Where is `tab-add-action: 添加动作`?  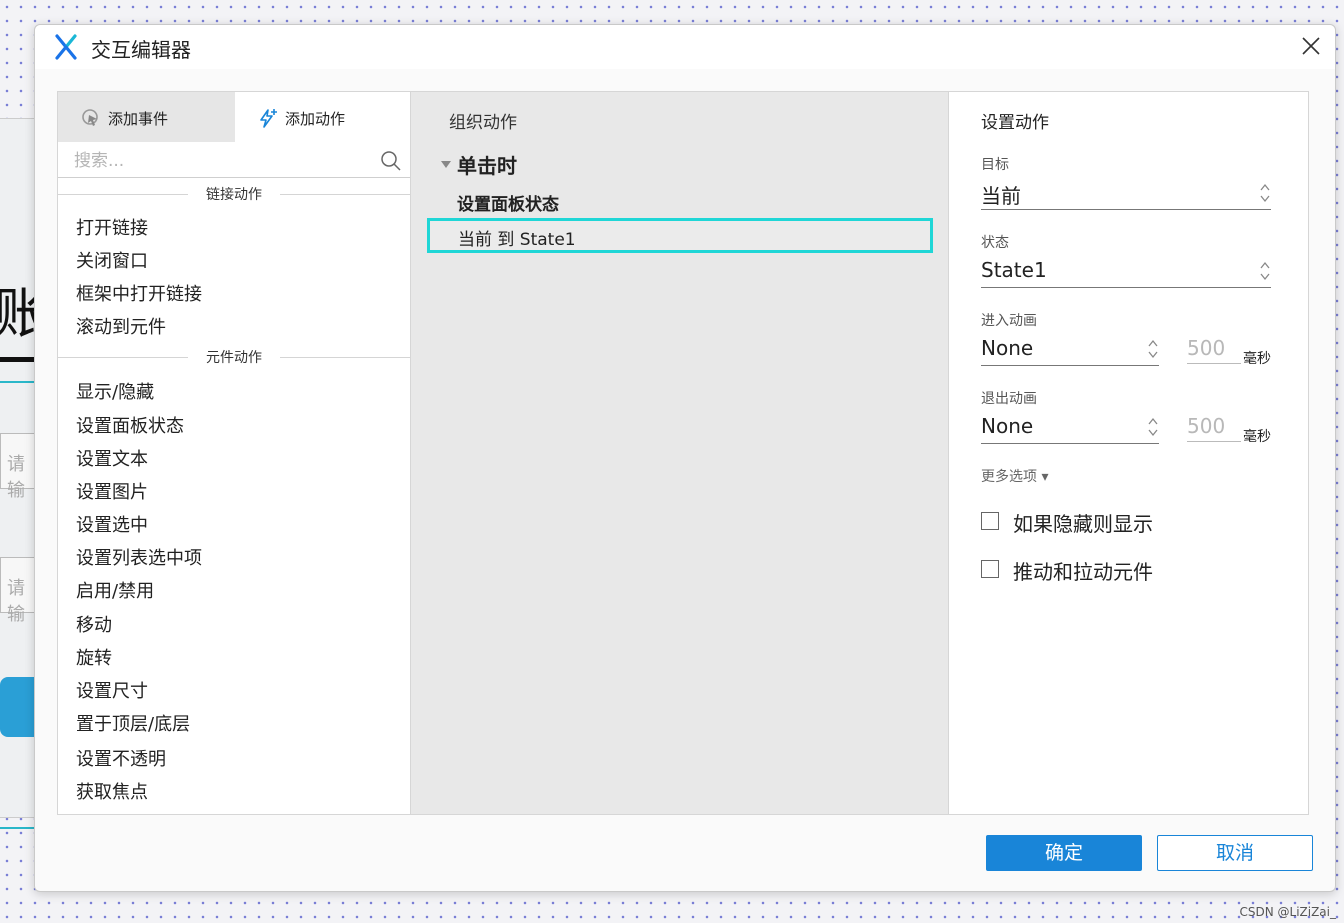 tab-add-action: 添加动作 is located at coordinates (322, 117).